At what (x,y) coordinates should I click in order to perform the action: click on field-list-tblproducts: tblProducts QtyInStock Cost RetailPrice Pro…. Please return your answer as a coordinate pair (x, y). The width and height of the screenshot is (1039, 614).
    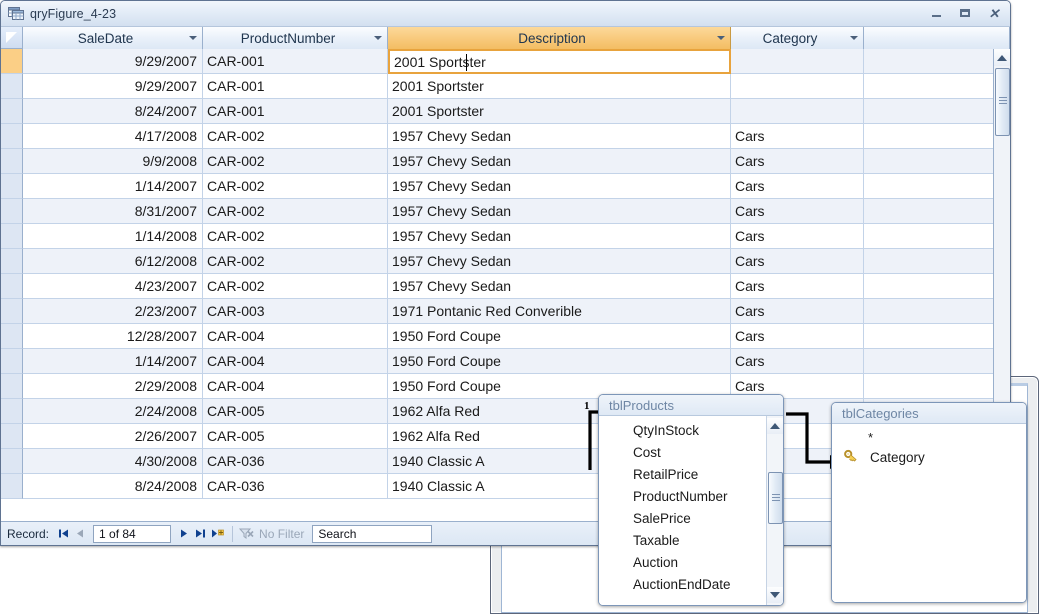
    Looking at the image, I should click on (691, 500).